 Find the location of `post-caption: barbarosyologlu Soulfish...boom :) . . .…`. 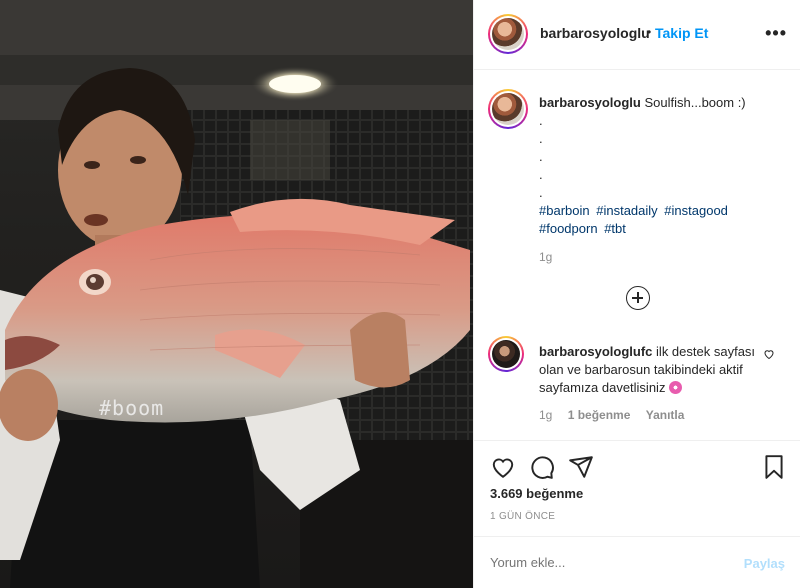

post-caption: barbarosyologlu Soulfish...boom :) . . .… is located at coordinates (664, 180).